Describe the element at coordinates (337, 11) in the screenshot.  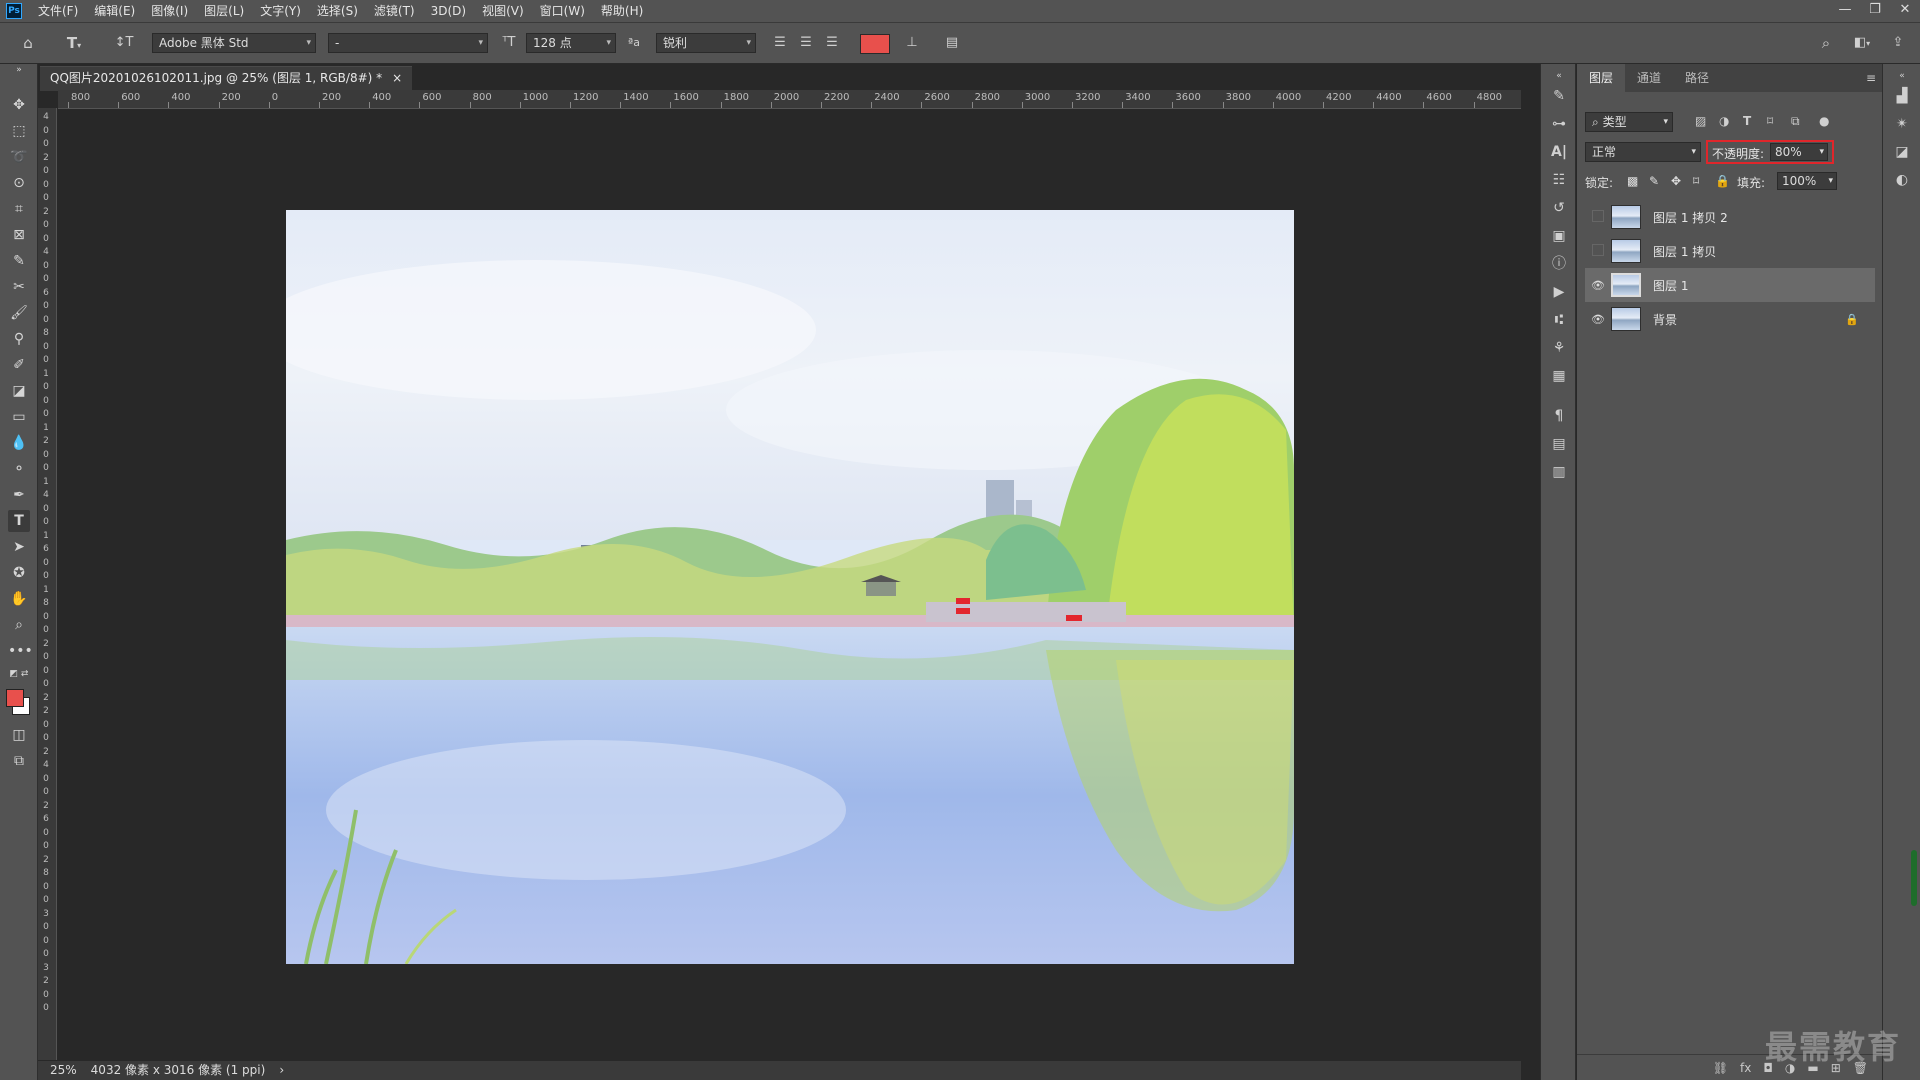
I see `menu-select: 选择(S)` at that location.